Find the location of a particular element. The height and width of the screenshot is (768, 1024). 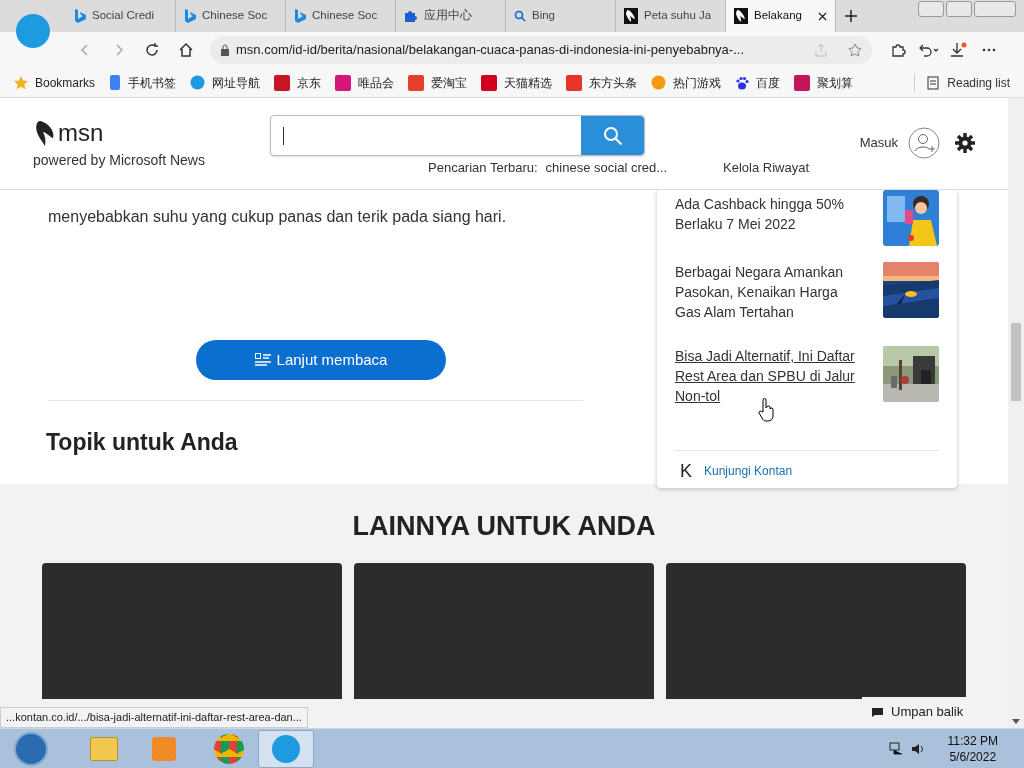

network-icon is located at coordinates (895, 748).